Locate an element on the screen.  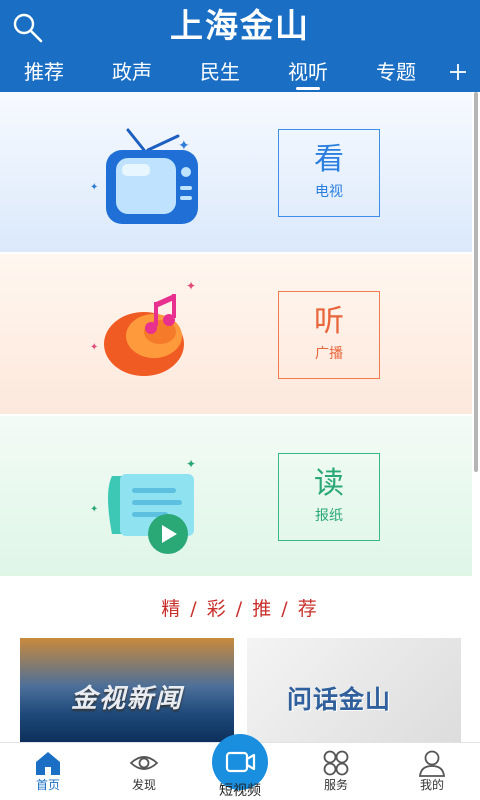
promo-card-talk: 问话金山 is located at coordinates (354, 690).